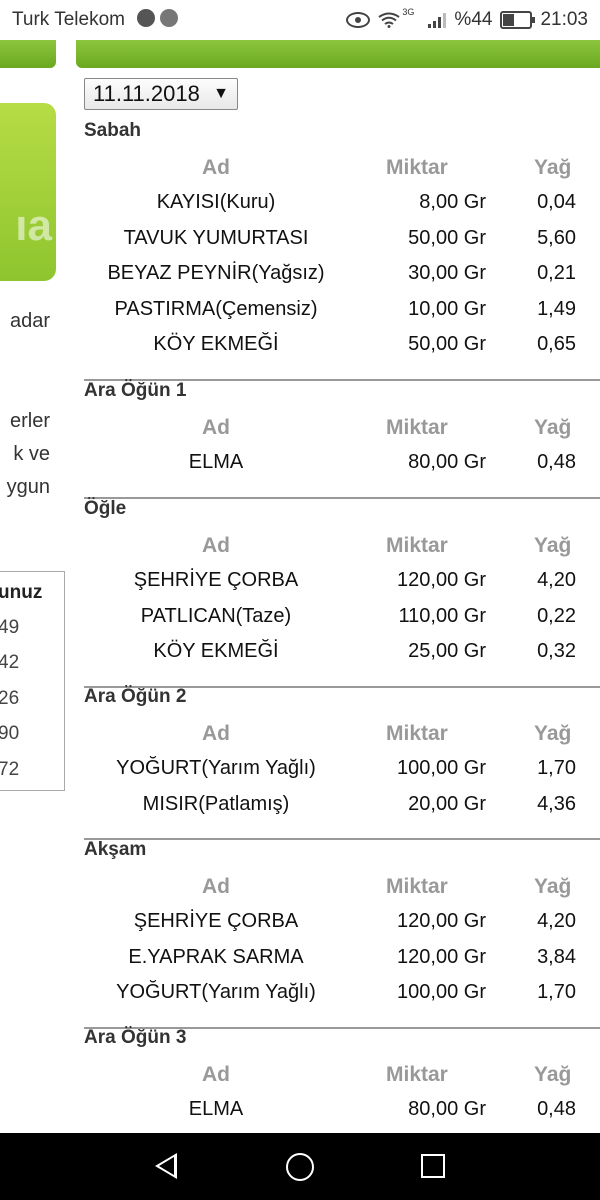 This screenshot has height=1200, width=600. Describe the element at coordinates (216, 308) in the screenshot. I see `food-name: PASTIRMA(Çemensiz)` at that location.